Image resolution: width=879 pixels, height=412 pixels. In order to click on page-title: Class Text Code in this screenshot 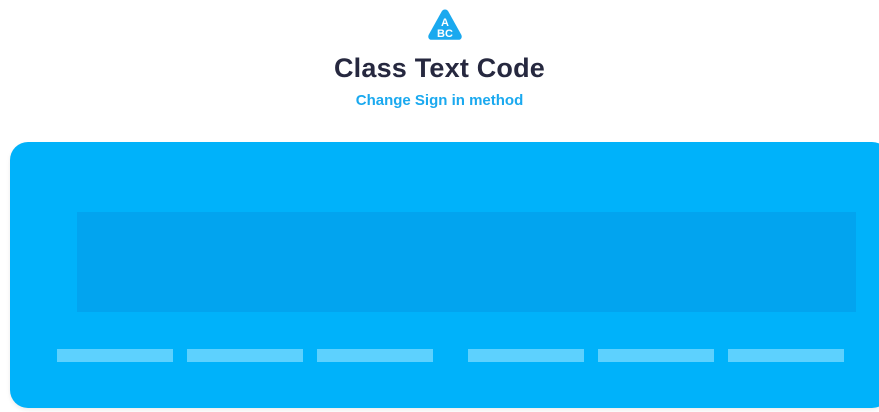, I will do `click(439, 68)`.